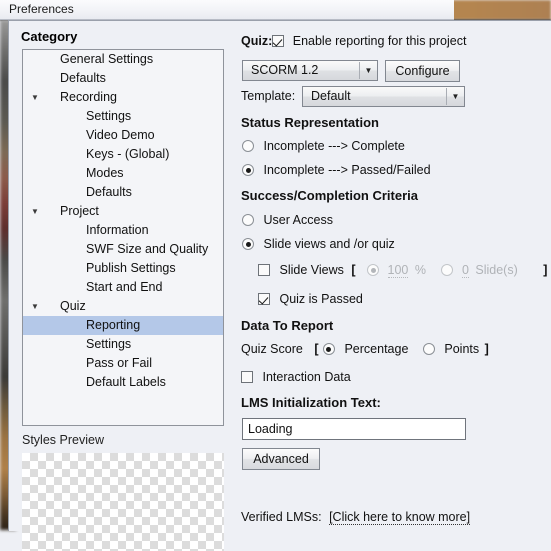 The height and width of the screenshot is (551, 551). I want to click on slide-views-checkbox, so click(264, 270).